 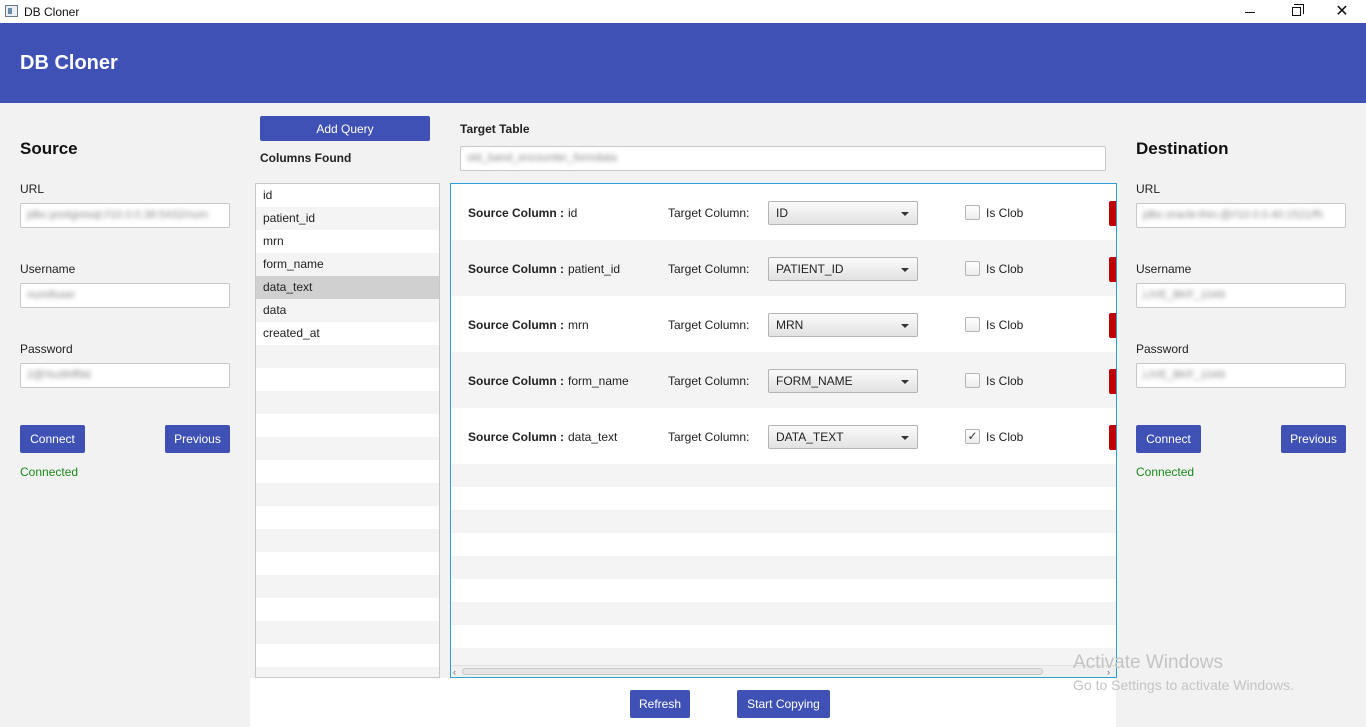 What do you see at coordinates (594, 269) in the screenshot?
I see `source-column-value: patient_id` at bounding box center [594, 269].